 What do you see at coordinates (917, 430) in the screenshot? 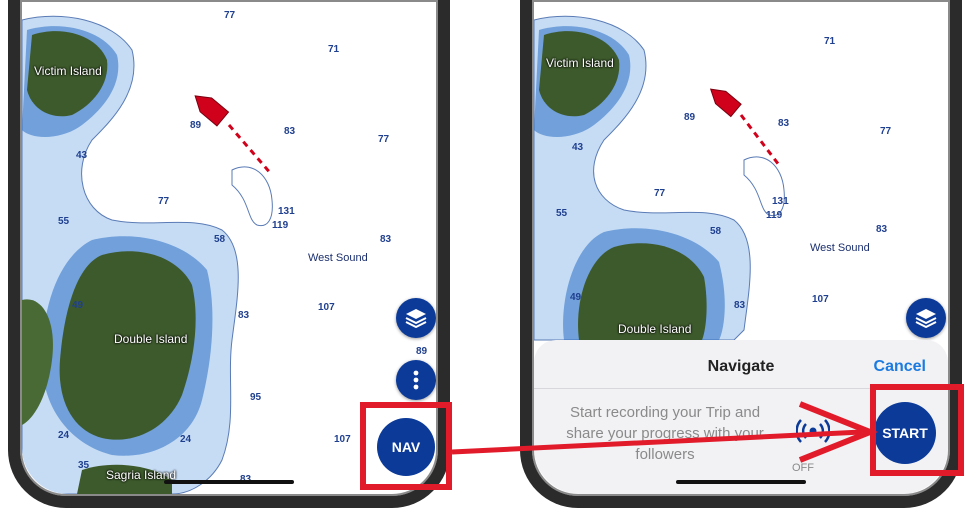
I see `start-highlight-box` at bounding box center [917, 430].